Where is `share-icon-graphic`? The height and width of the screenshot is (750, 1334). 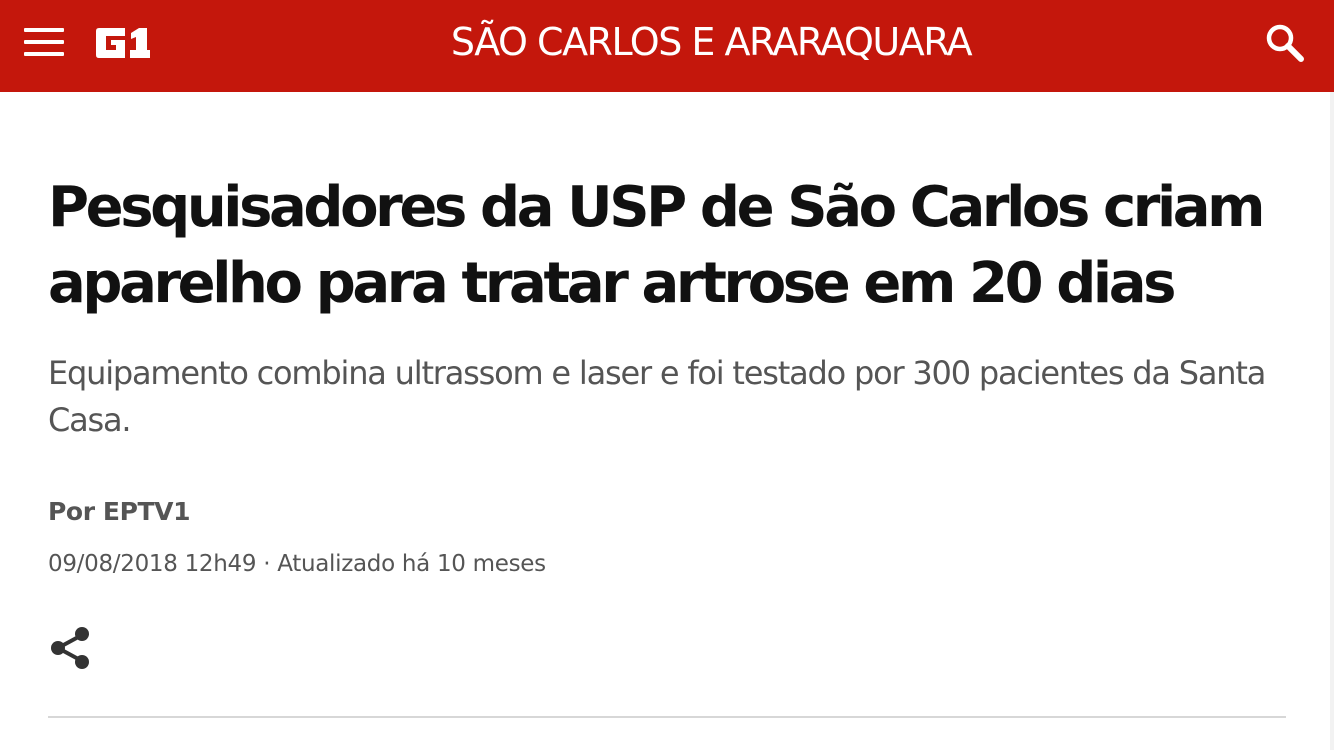
share-icon-graphic is located at coordinates (70, 648).